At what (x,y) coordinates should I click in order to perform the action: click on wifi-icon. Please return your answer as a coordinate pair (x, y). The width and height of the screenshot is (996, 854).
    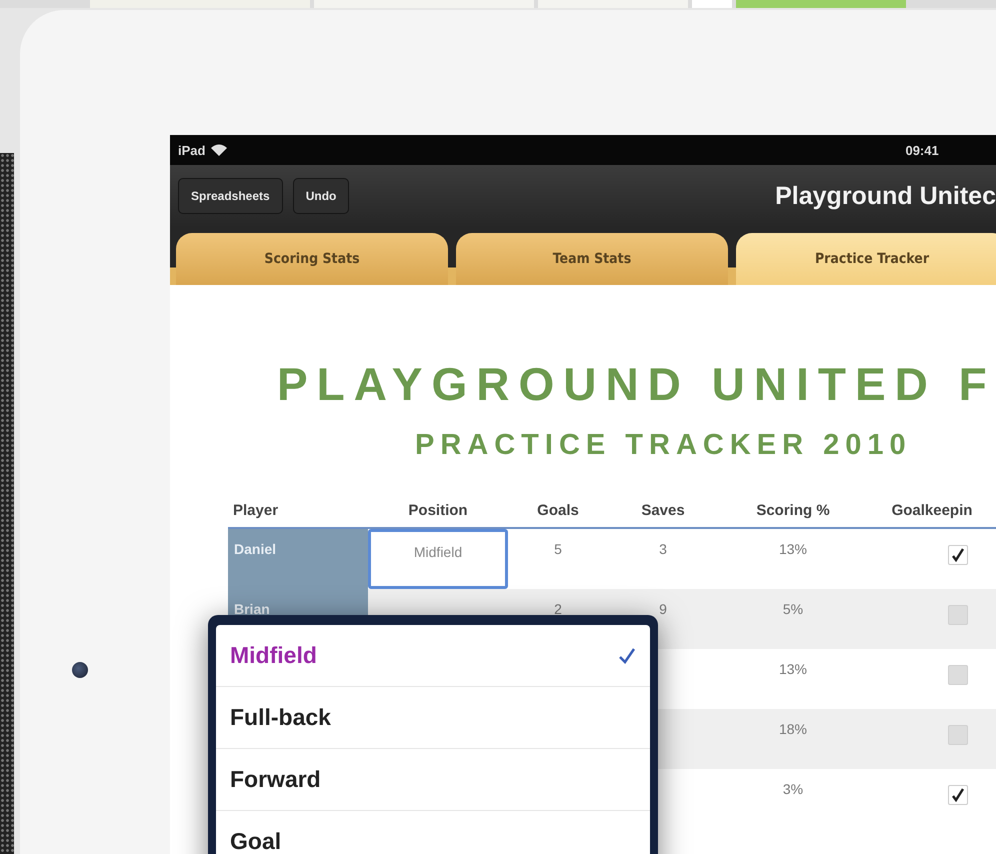
    Looking at the image, I should click on (219, 150).